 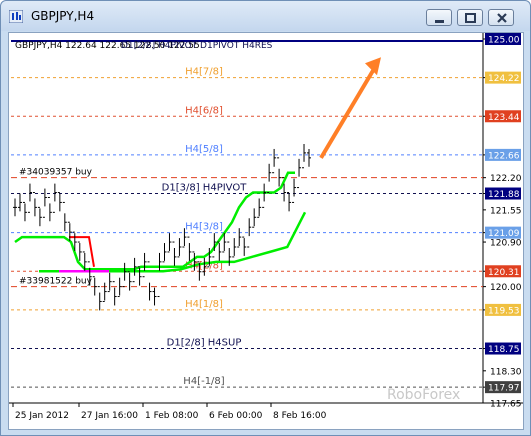 What do you see at coordinates (197, 46) in the screenshot?
I see `header-overlap-levels: D1[2/8] H4PIVOT D1PIVOT H4RES` at bounding box center [197, 46].